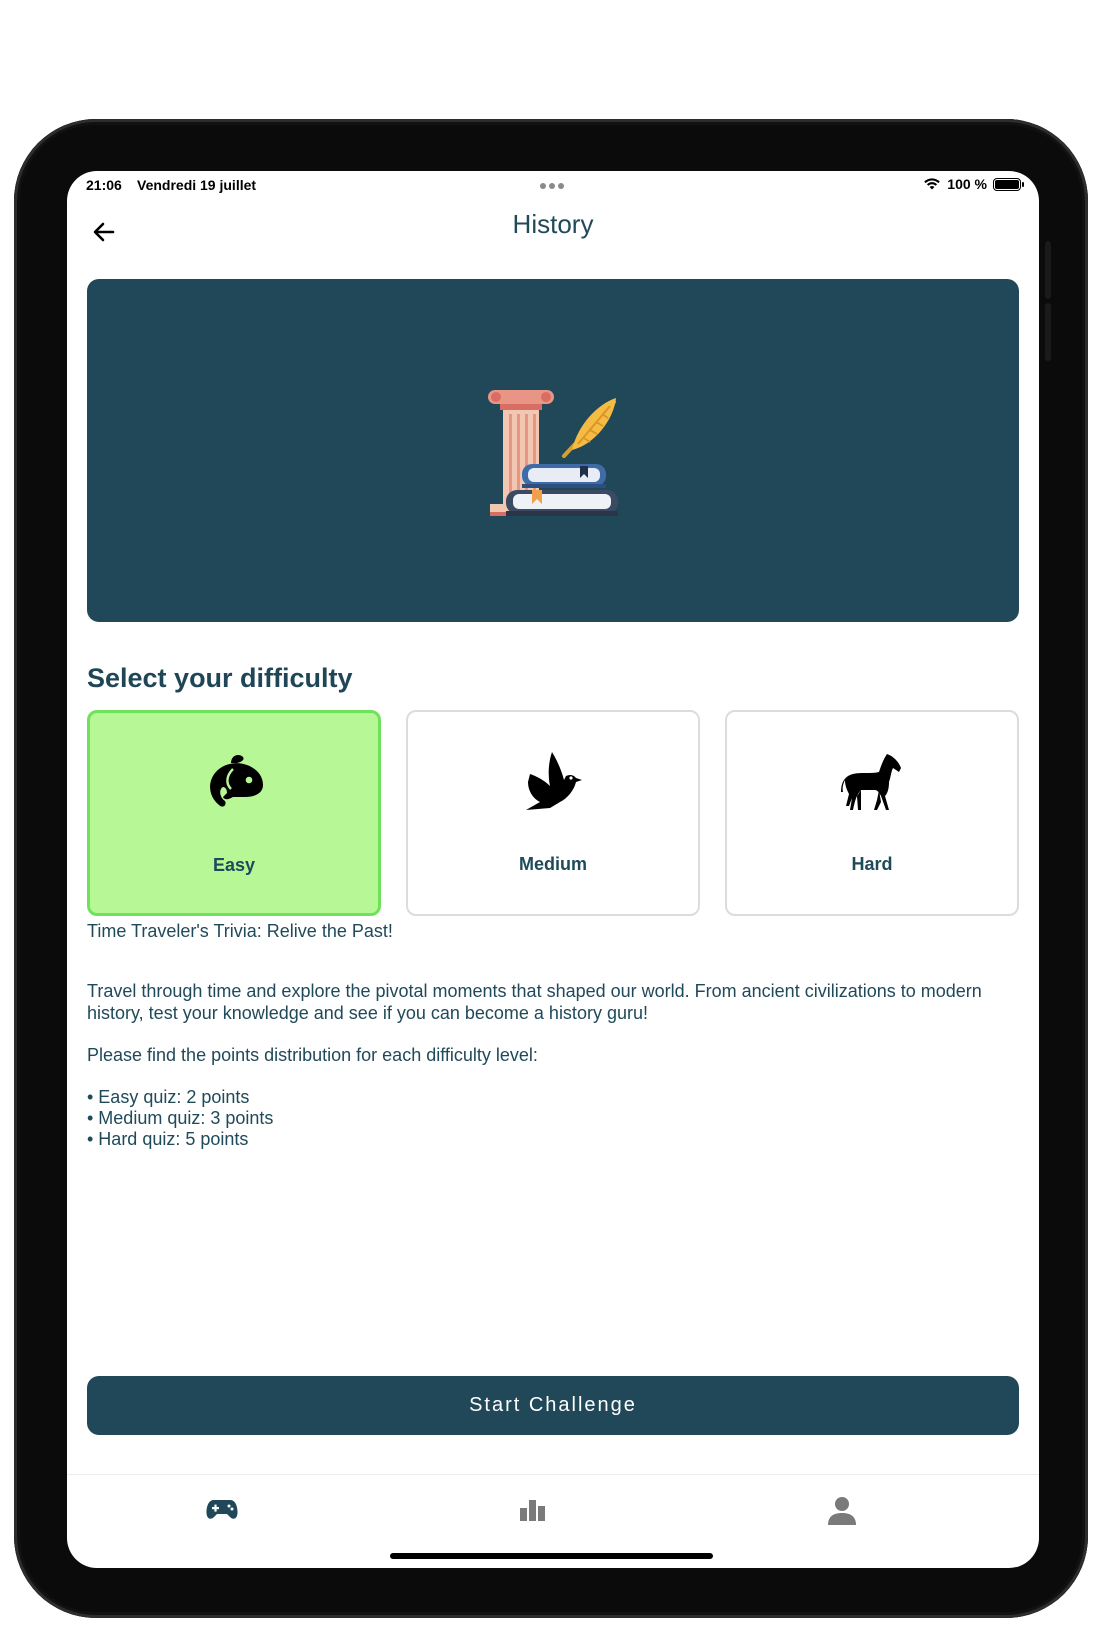 The image size is (1102, 1630). What do you see at coordinates (551, 1556) in the screenshot?
I see `home-indicator` at bounding box center [551, 1556].